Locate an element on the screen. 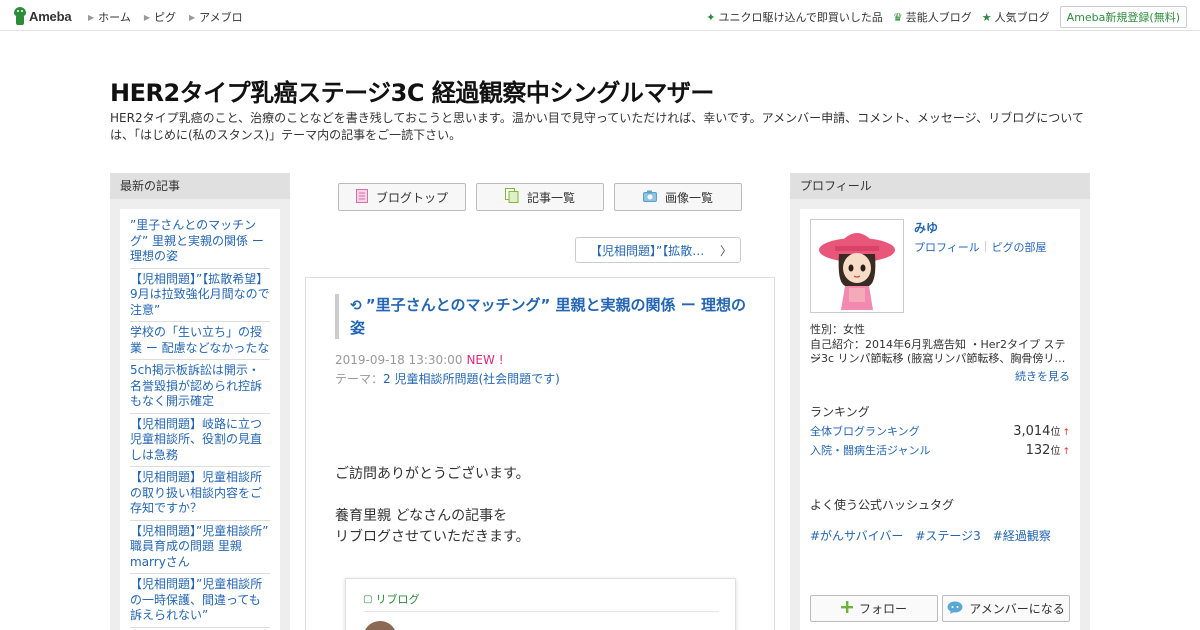 This screenshot has height=630, width=1200. profile-gender: 性別：女性 is located at coordinates (837, 329).